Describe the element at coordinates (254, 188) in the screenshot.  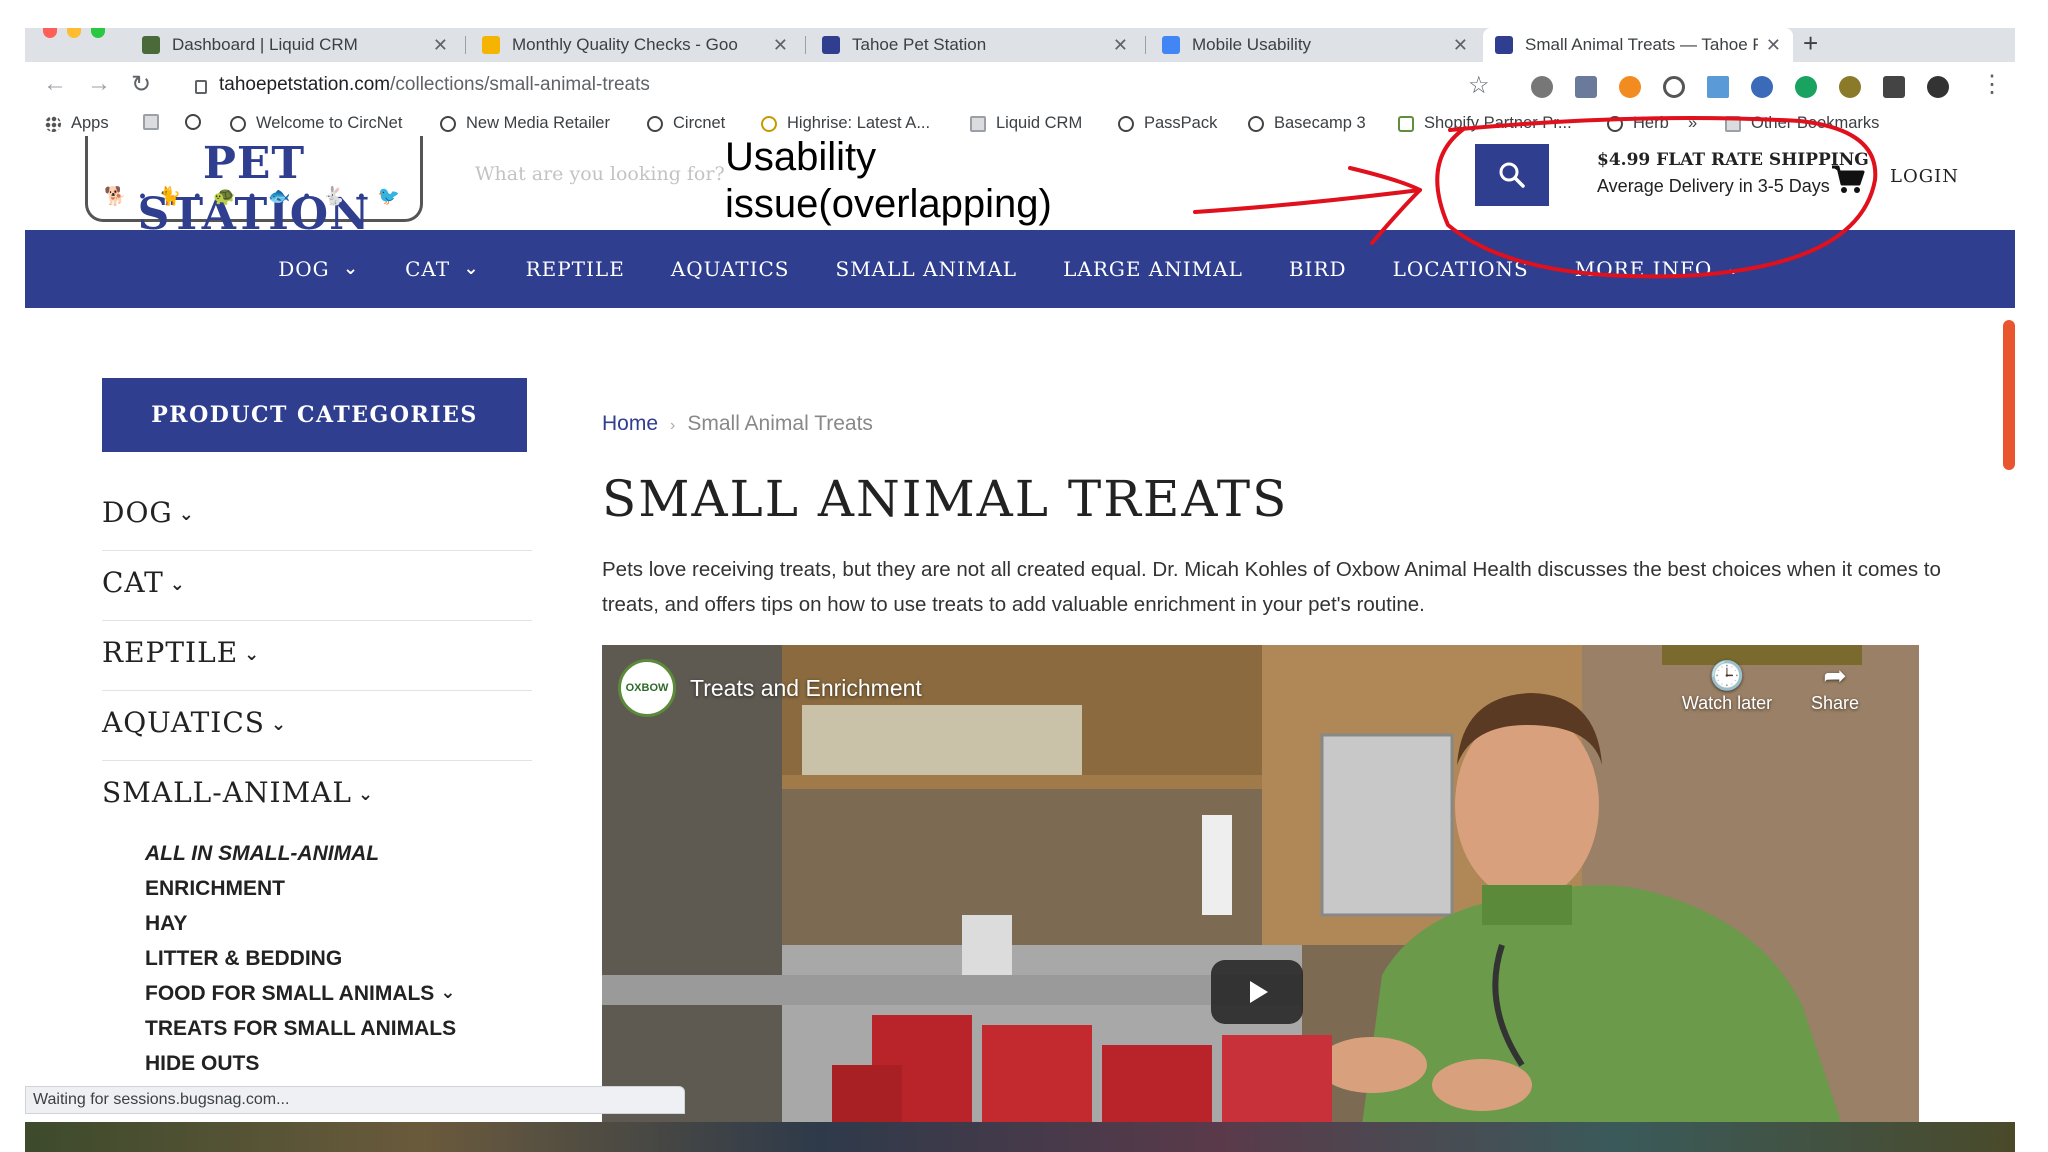
I see `site-logo: PET STATION 🐕 • 🐈 • 🐢 • 🐟 • 🐇 • 🐦` at that location.